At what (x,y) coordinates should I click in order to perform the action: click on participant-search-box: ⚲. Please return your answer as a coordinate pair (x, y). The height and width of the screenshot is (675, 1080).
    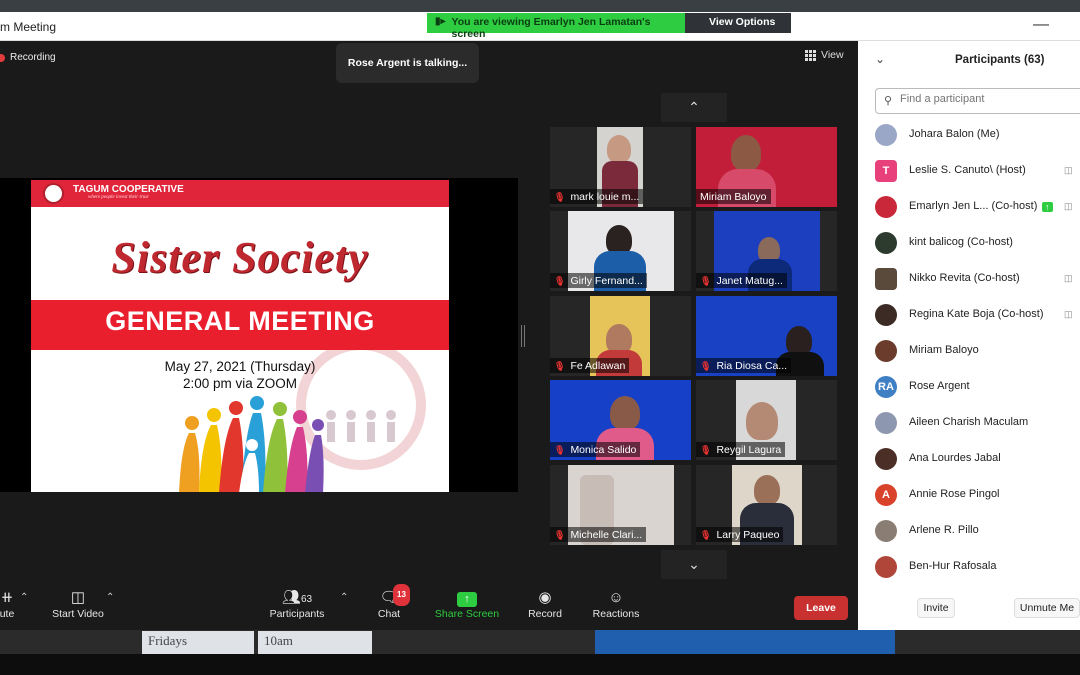
    Looking at the image, I should click on (977, 101).